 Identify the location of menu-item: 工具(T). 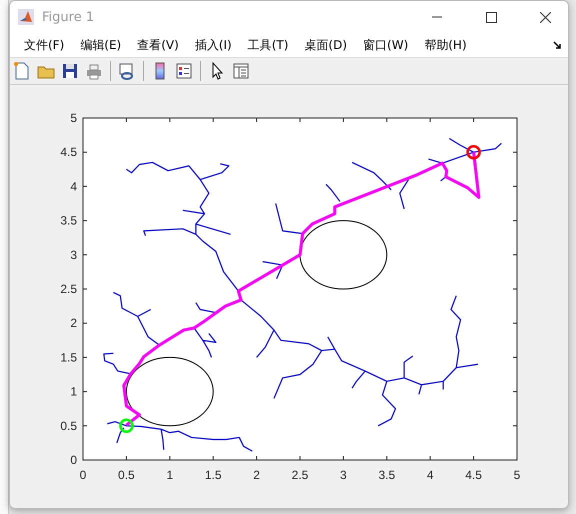
(268, 45).